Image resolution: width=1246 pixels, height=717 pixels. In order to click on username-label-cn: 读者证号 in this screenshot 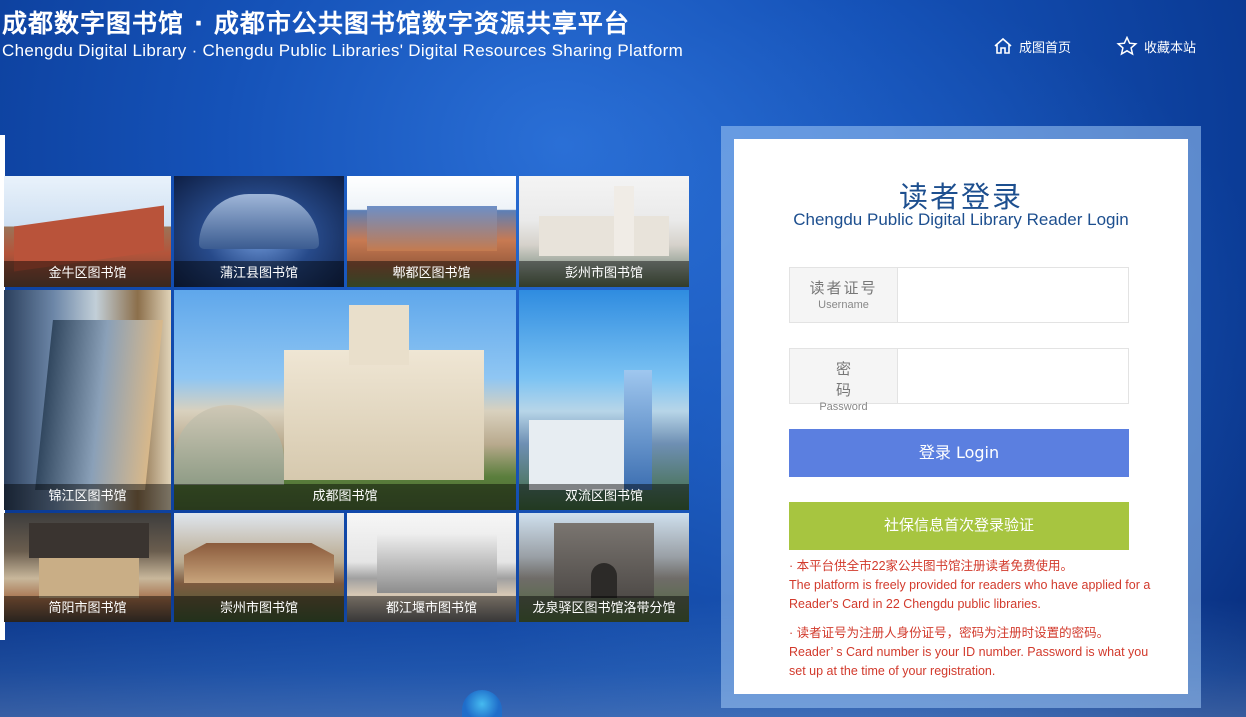, I will do `click(843, 288)`.